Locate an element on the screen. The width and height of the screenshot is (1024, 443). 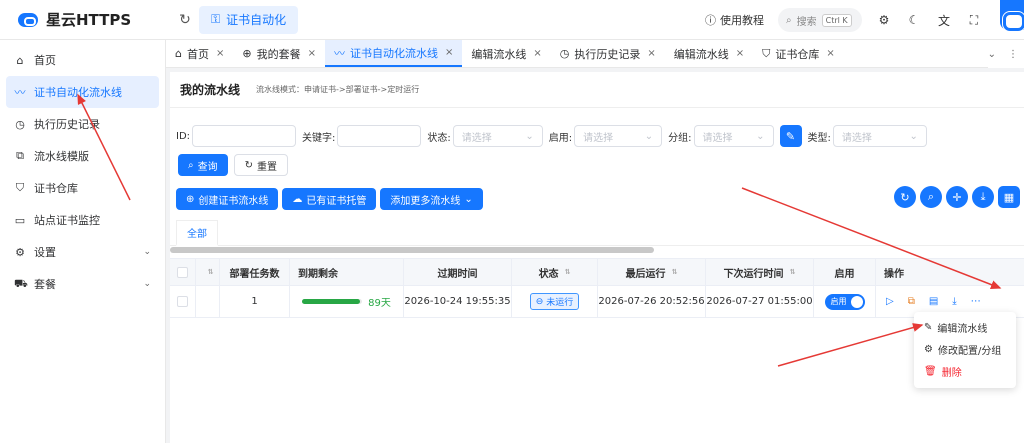
reset-icon: ↻ is located at coordinates (248, 165).